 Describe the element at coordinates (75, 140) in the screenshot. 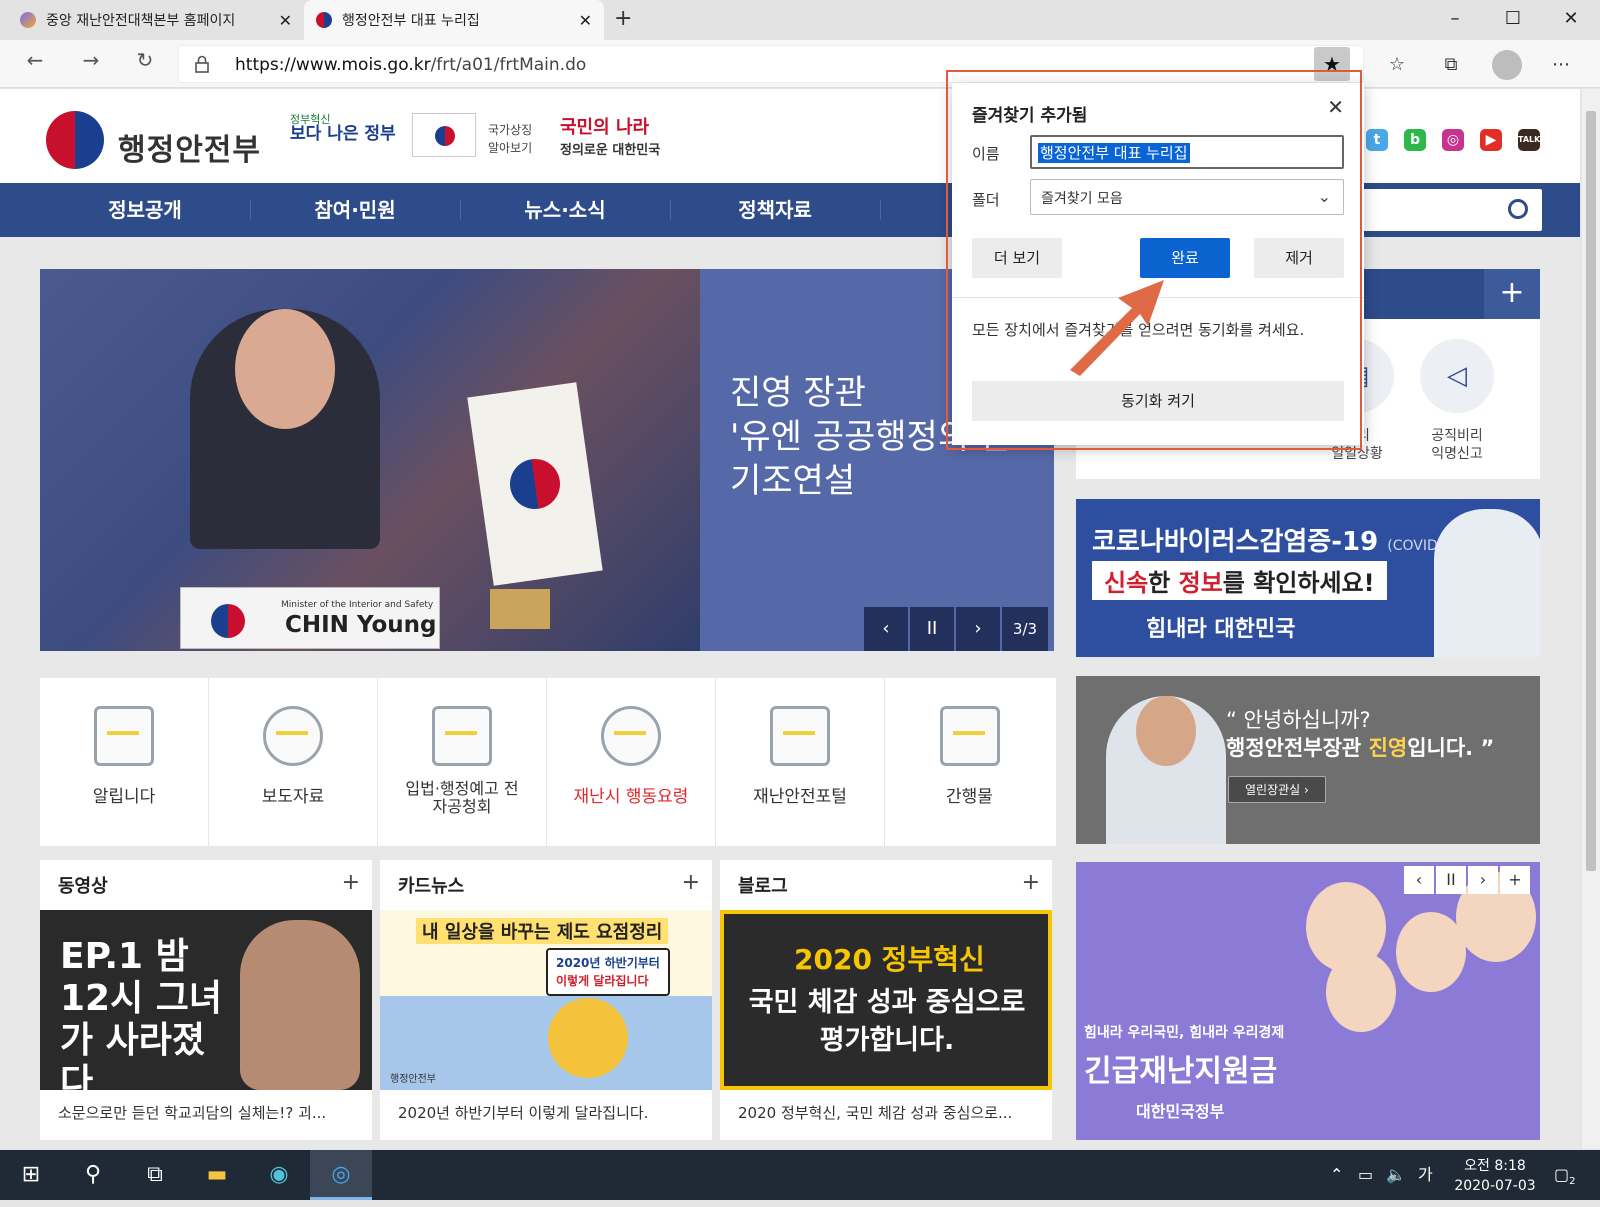

I see `mois-logo-icon` at that location.